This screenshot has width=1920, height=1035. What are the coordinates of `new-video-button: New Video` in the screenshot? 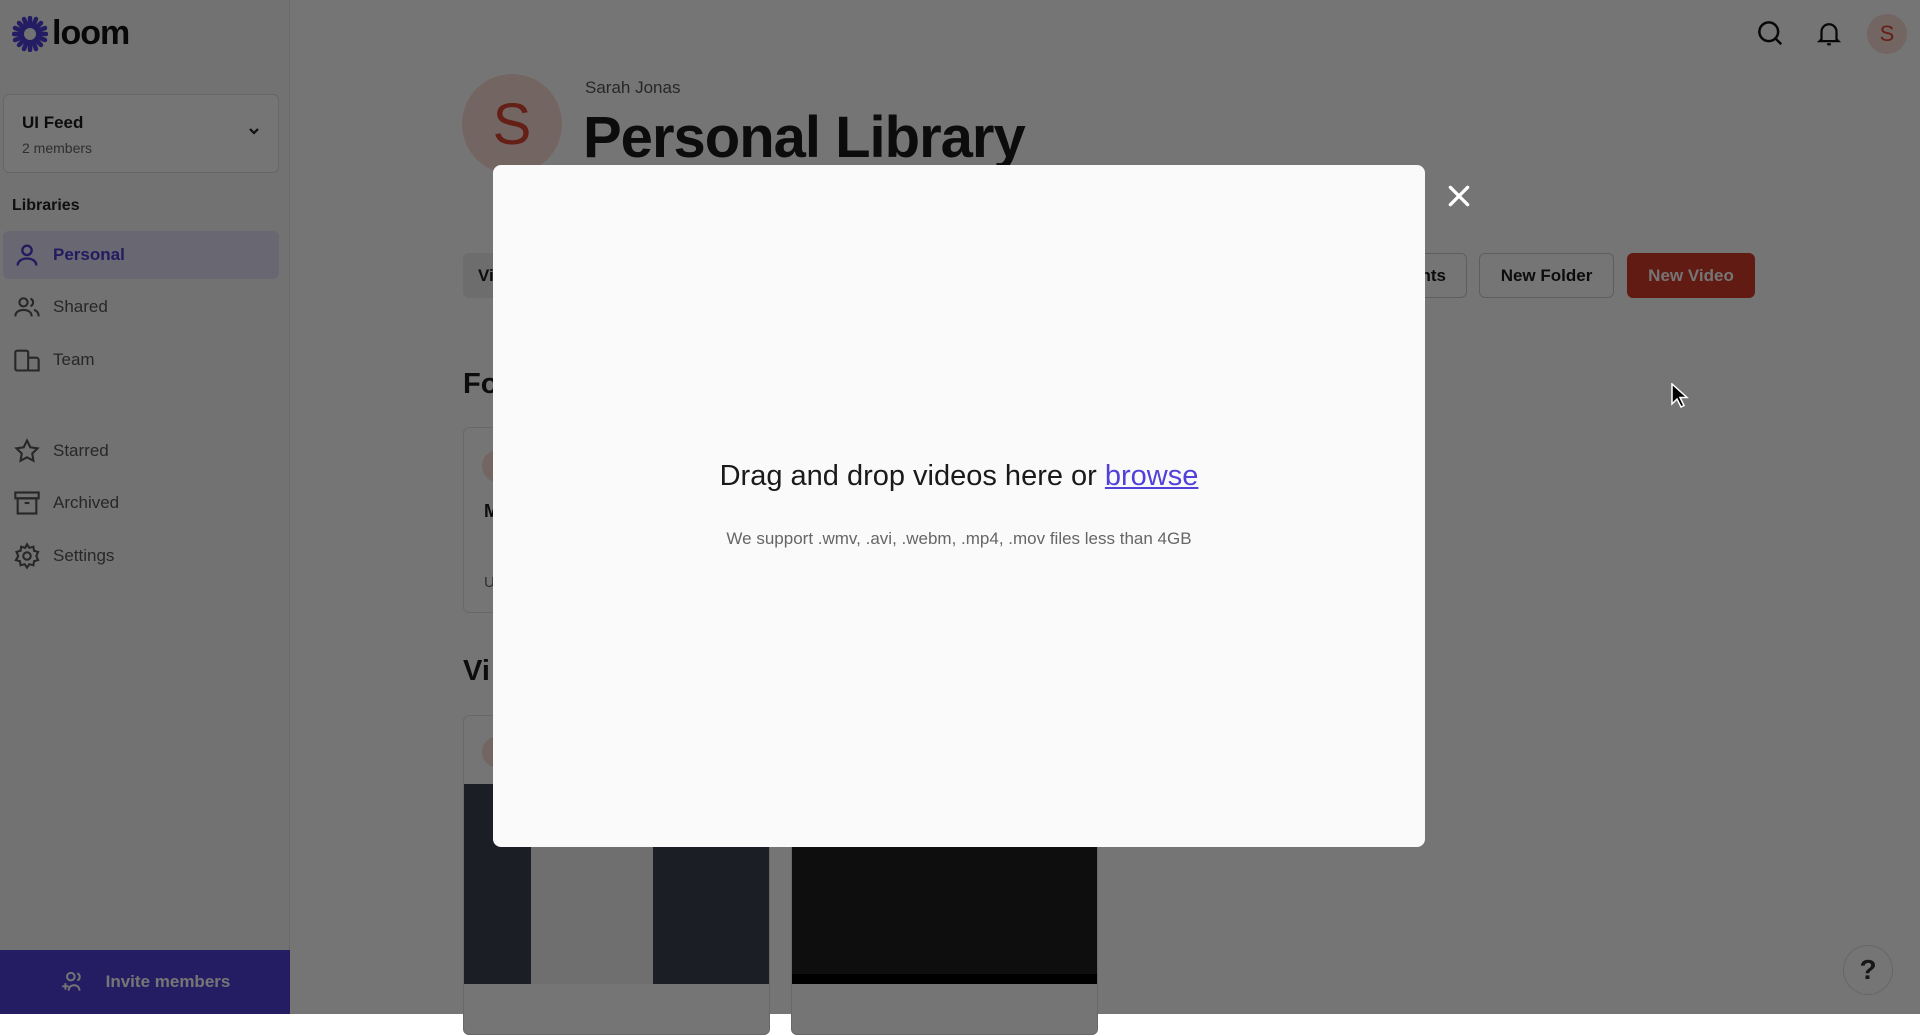 It's located at (1691, 275).